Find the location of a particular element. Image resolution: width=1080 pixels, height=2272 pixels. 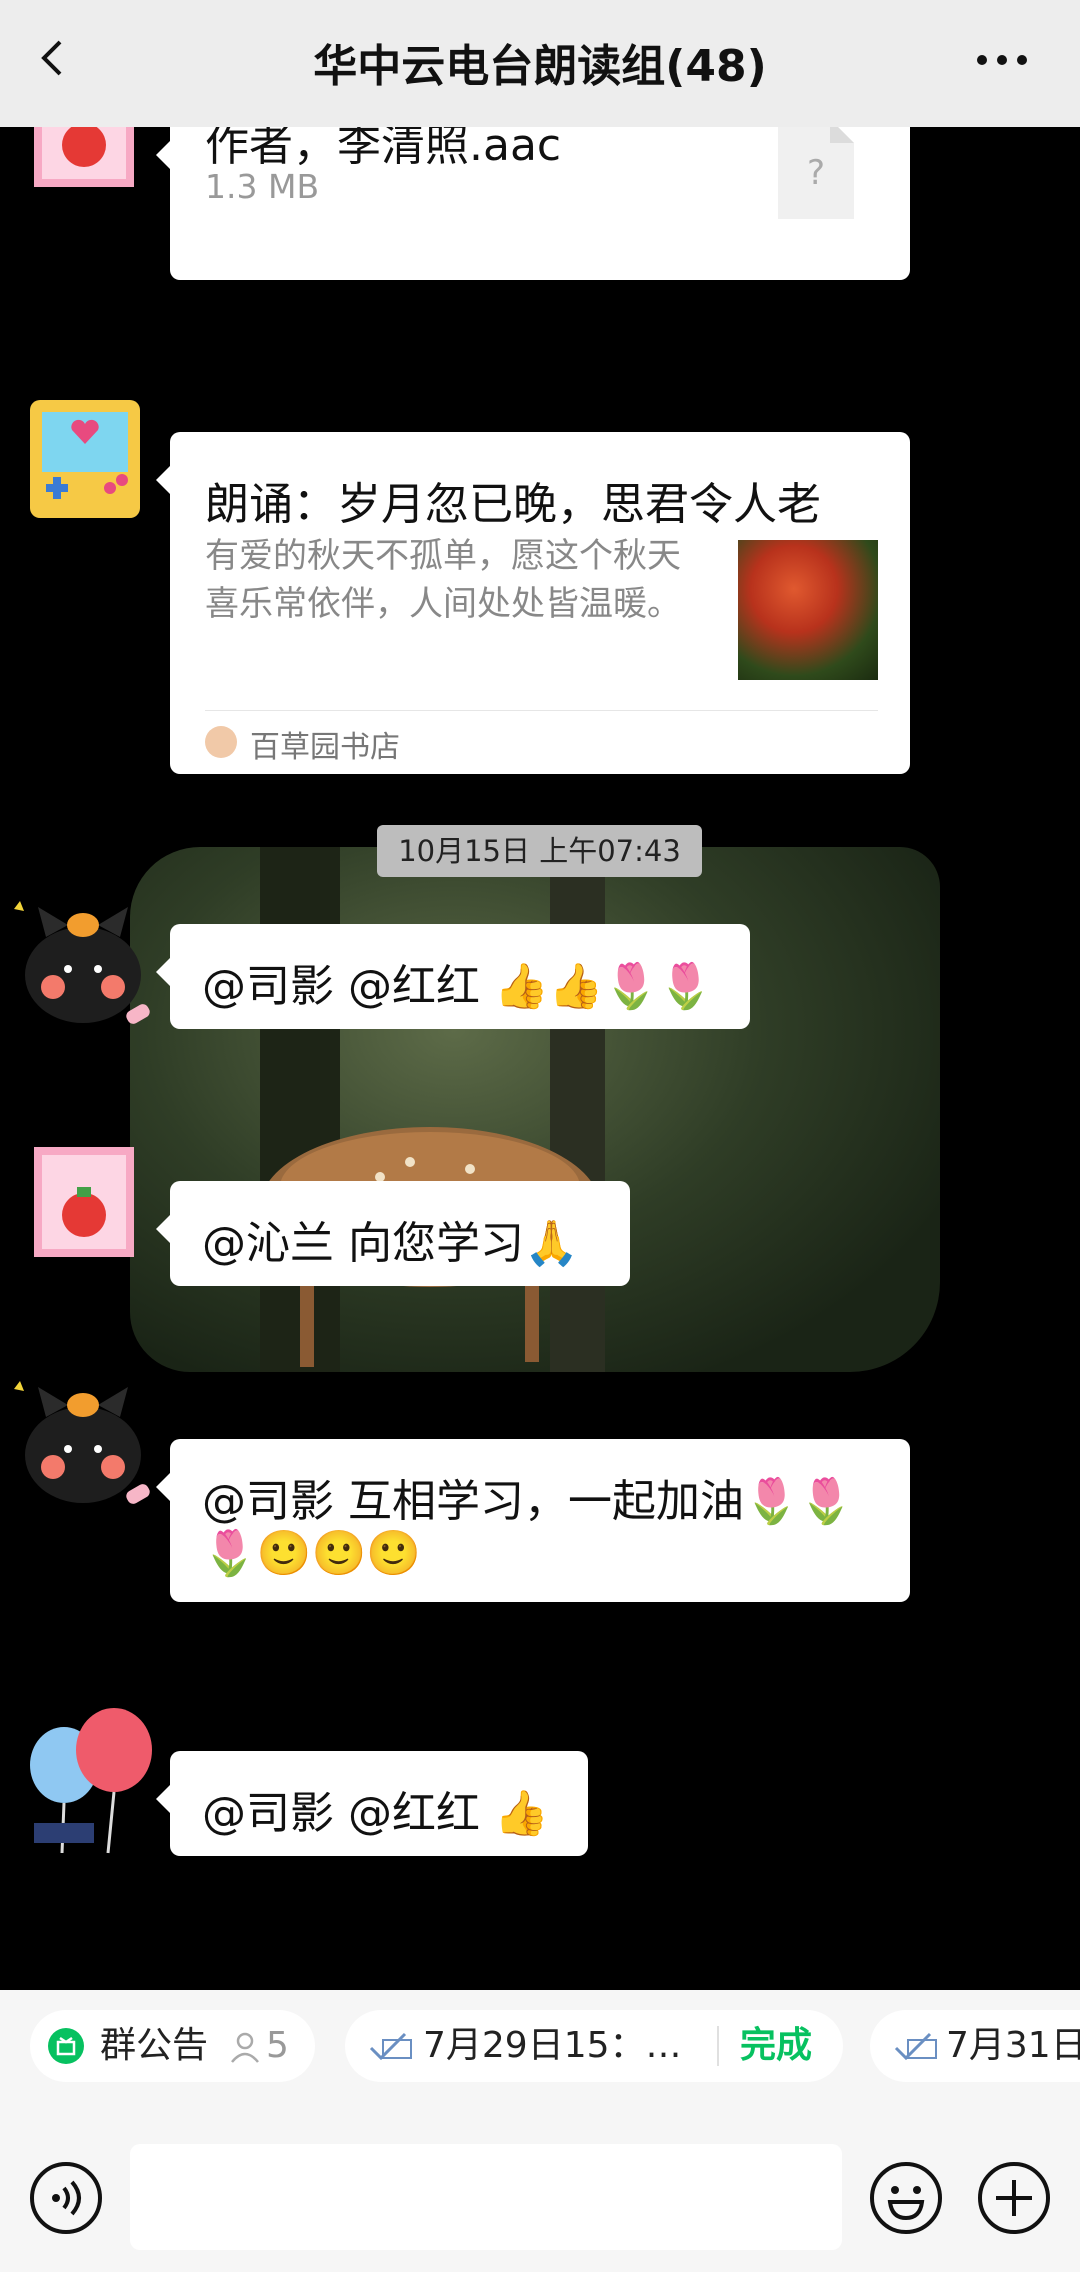

person-icon is located at coordinates (245, 2047).